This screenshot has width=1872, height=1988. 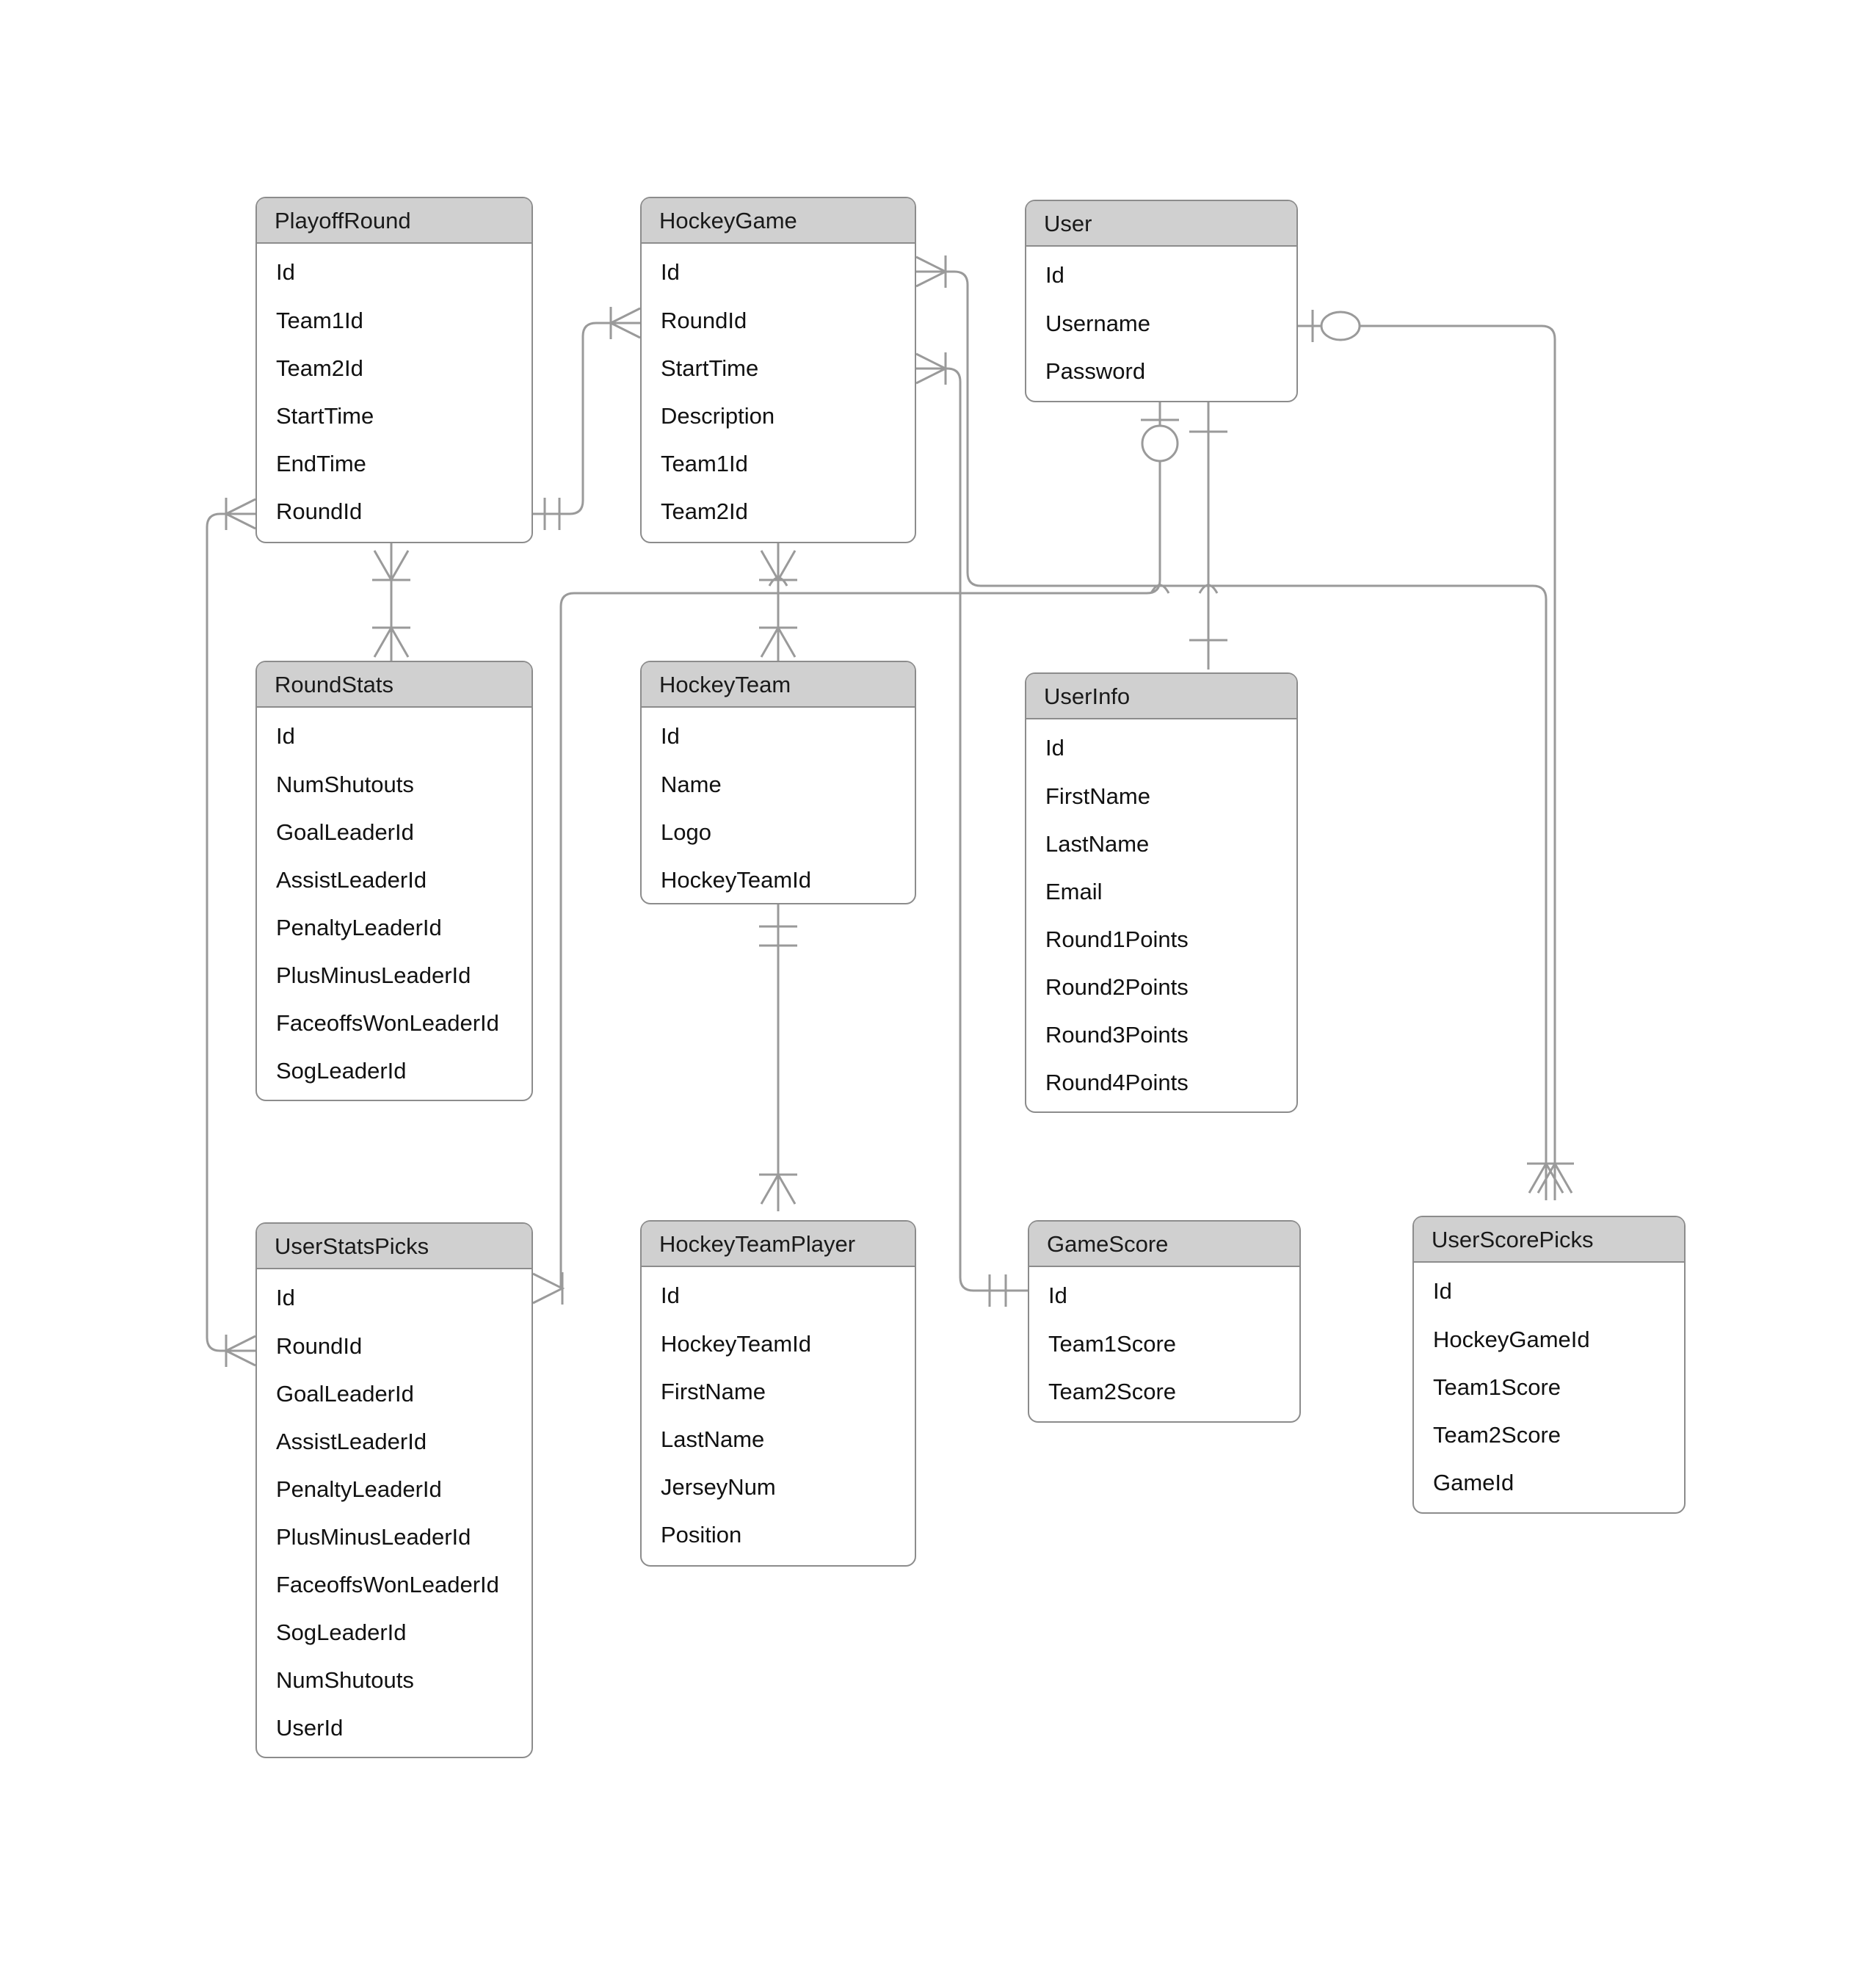 What do you see at coordinates (778, 1057) in the screenshot?
I see `connector-hockeyteam-hockeyteamplayer` at bounding box center [778, 1057].